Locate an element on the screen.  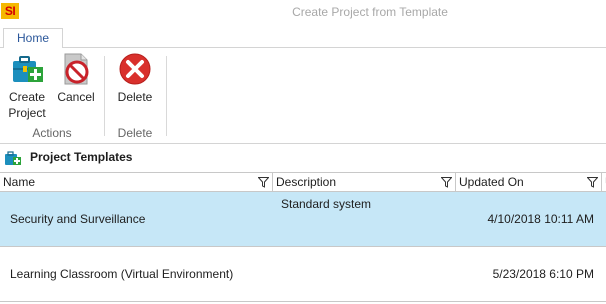
x-circle-icon is located at coordinates (135, 69).